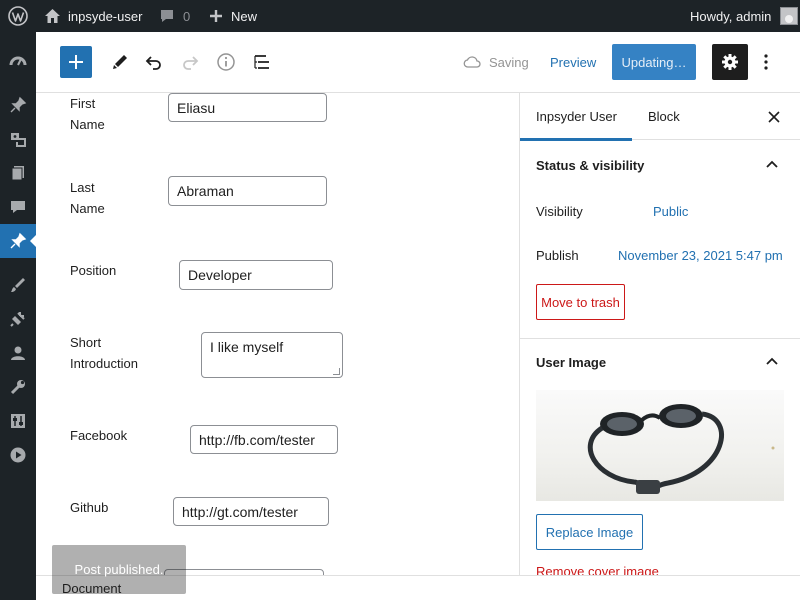  Describe the element at coordinates (87, 114) in the screenshot. I see `first-name-label: First Name` at that location.